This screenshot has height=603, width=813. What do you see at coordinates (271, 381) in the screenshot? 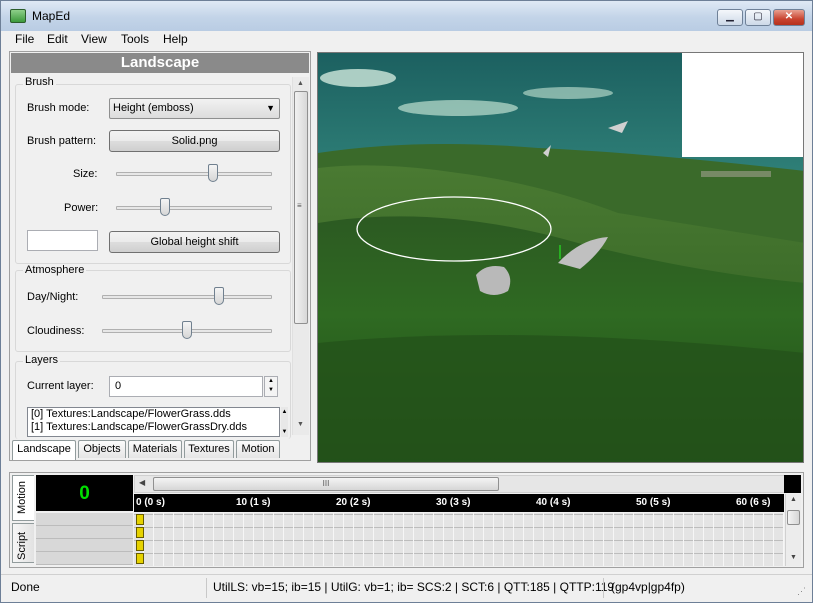
I see `spin-up-icon: ▲` at bounding box center [271, 381].